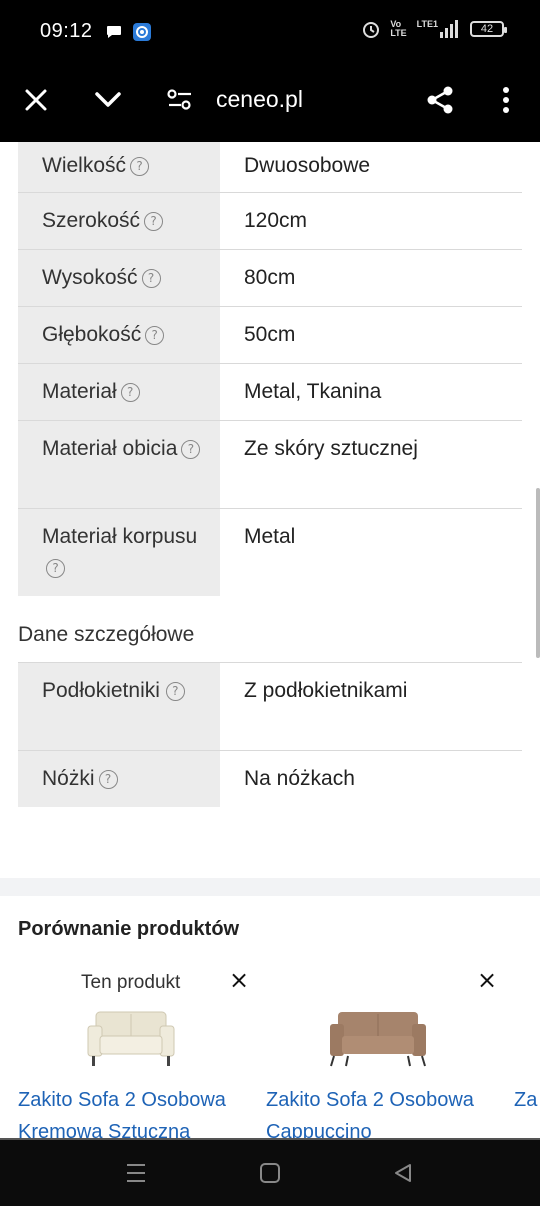  I want to click on comparison-product: × Zakito Sofa 2 Osobowa Cappuccino, so click(386, 1053).